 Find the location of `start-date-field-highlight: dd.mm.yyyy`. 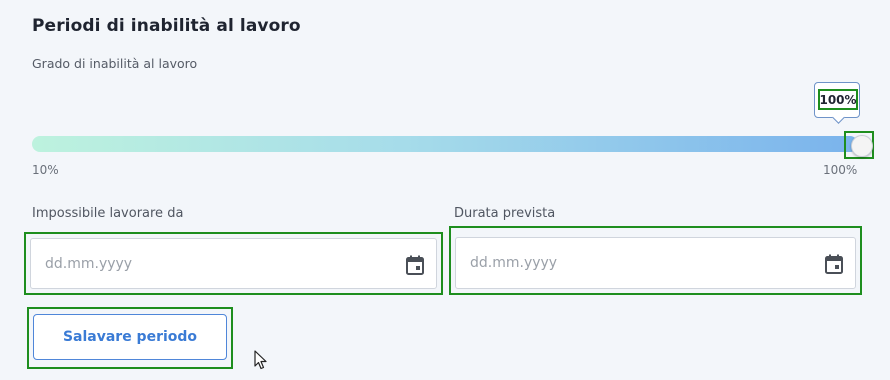

start-date-field-highlight: dd.mm.yyyy is located at coordinates (233, 263).